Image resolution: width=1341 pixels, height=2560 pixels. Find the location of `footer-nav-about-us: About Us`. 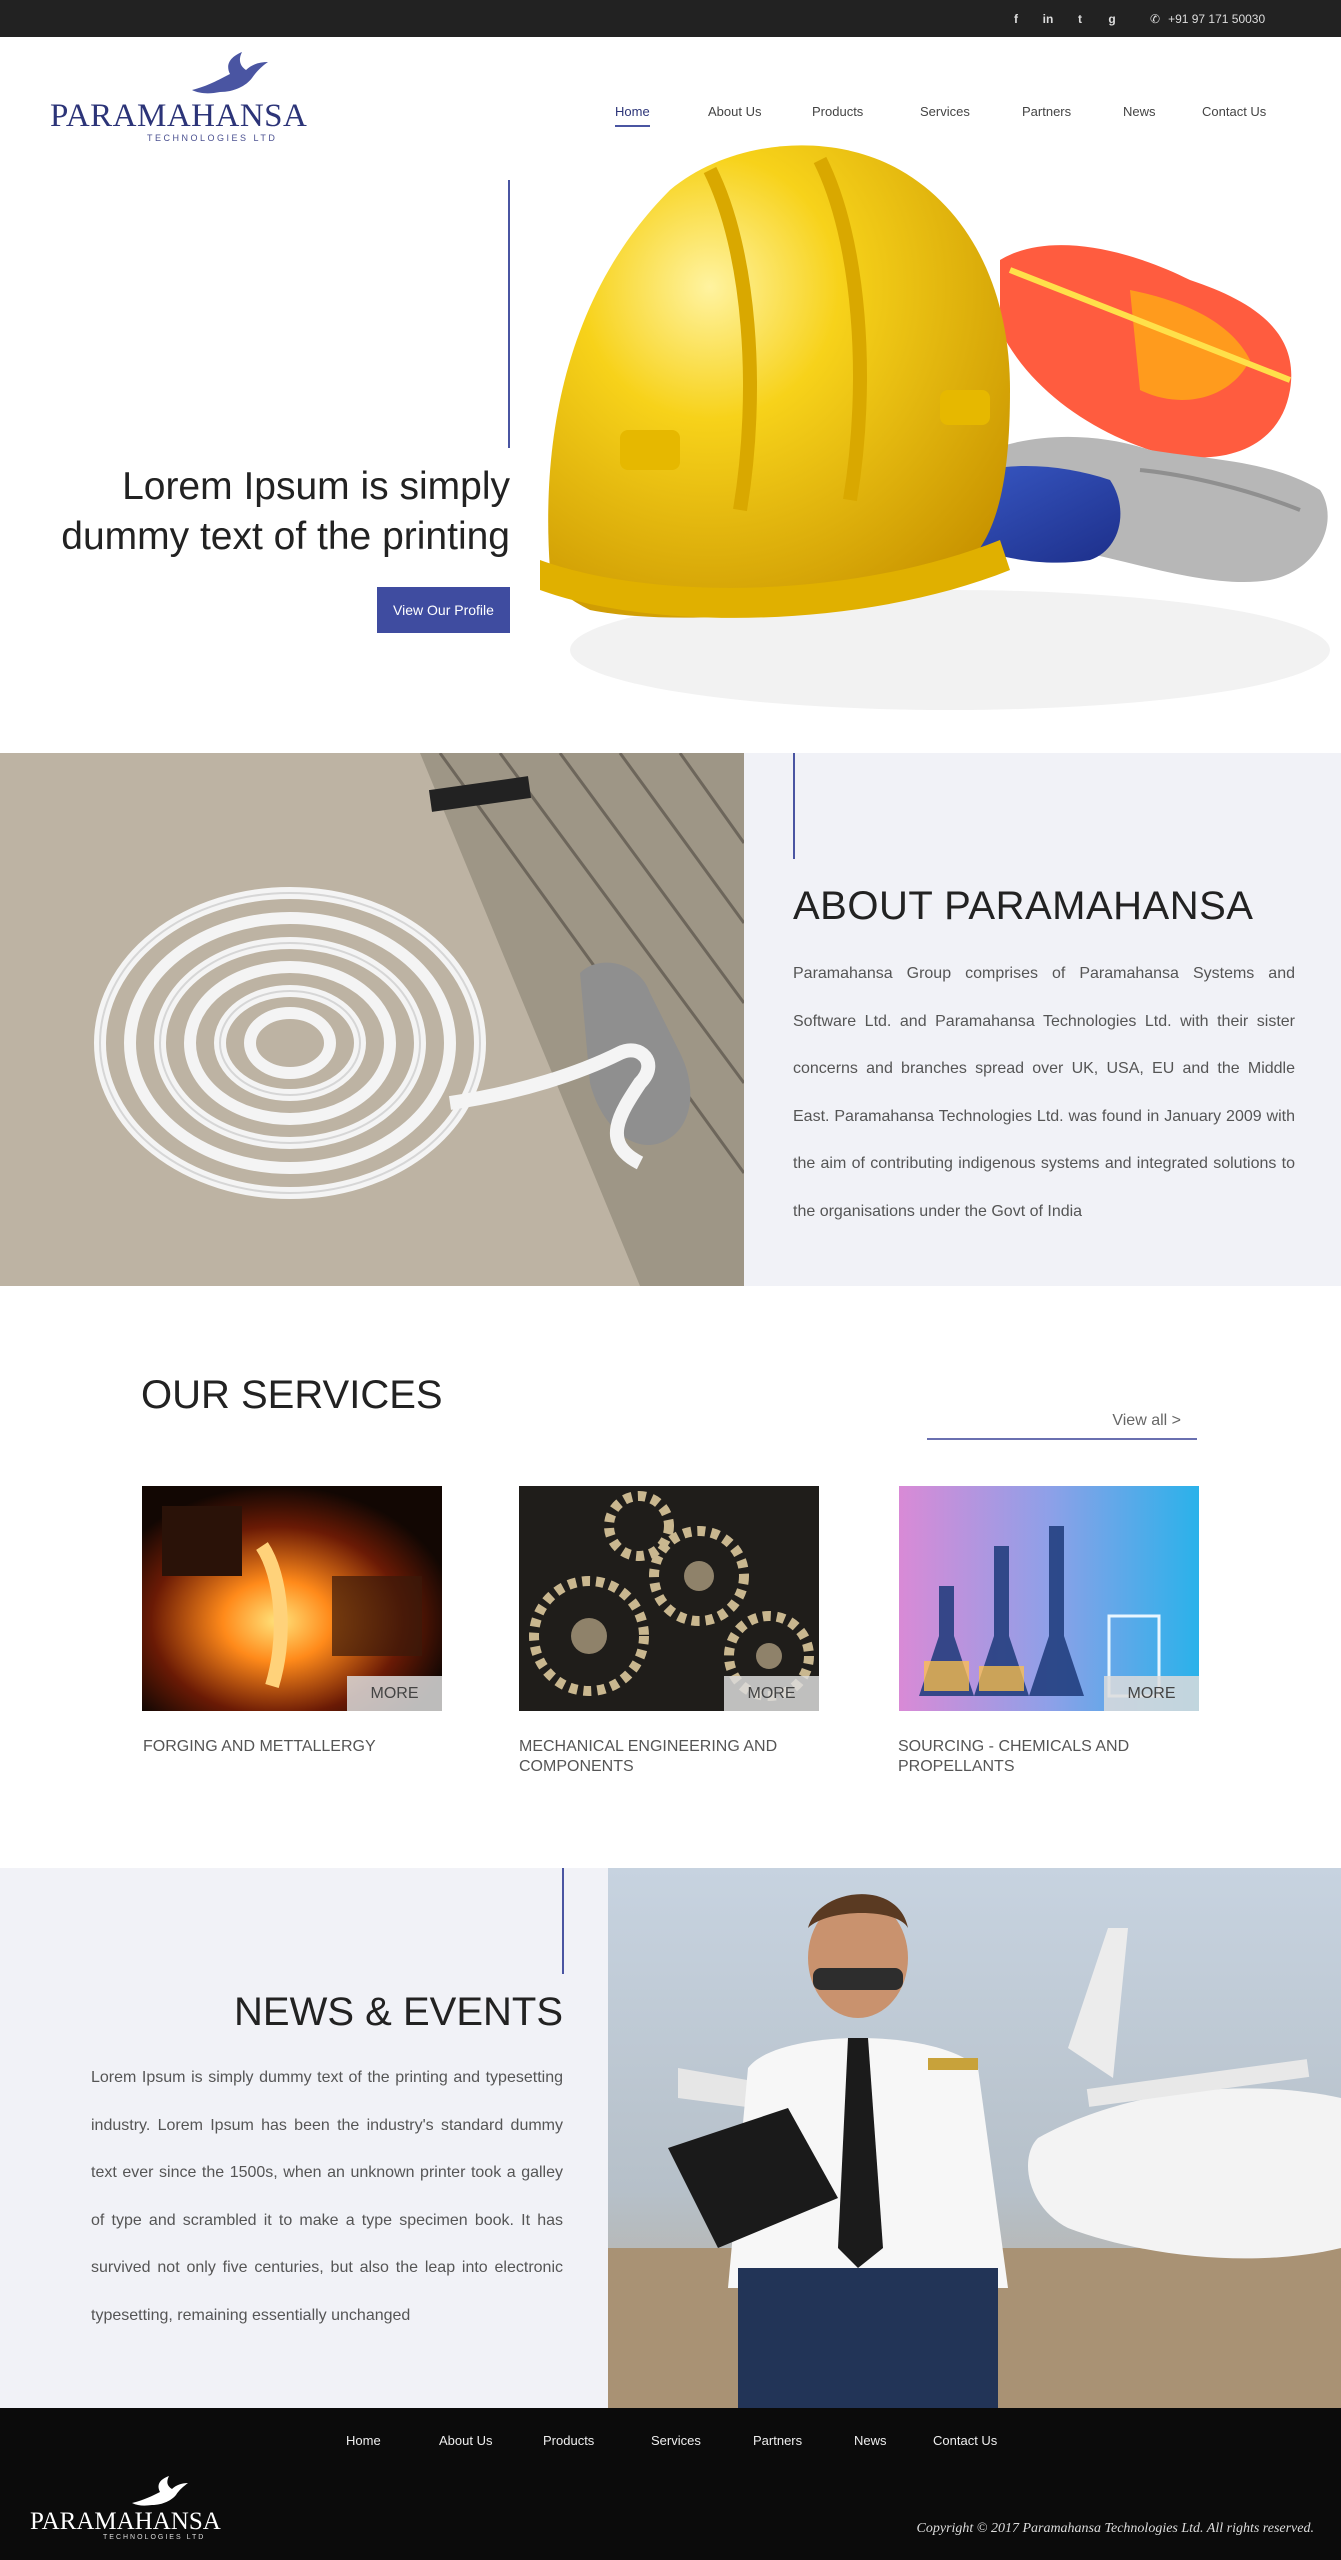

footer-nav-about-us: About Us is located at coordinates (465, 2440).